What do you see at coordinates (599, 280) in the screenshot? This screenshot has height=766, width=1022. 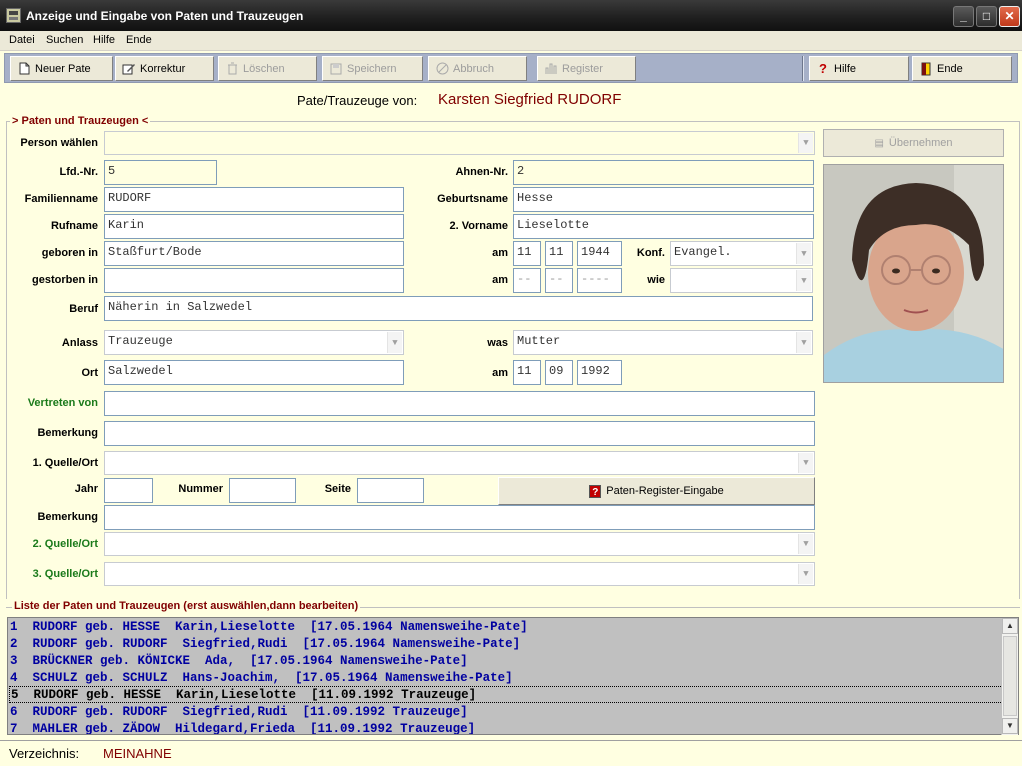 I see `gest-jahr-field: ----` at bounding box center [599, 280].